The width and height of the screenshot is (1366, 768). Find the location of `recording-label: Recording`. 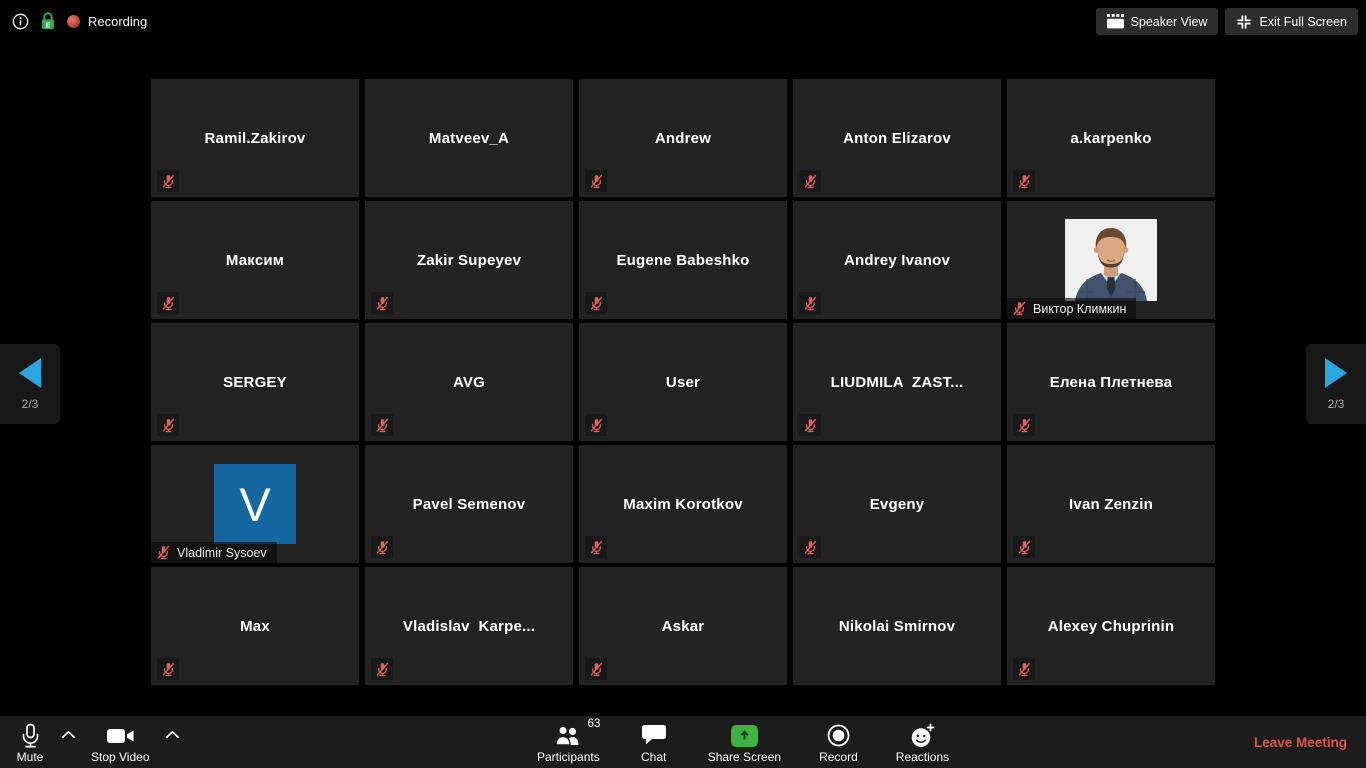

recording-label: Recording is located at coordinates (118, 21).